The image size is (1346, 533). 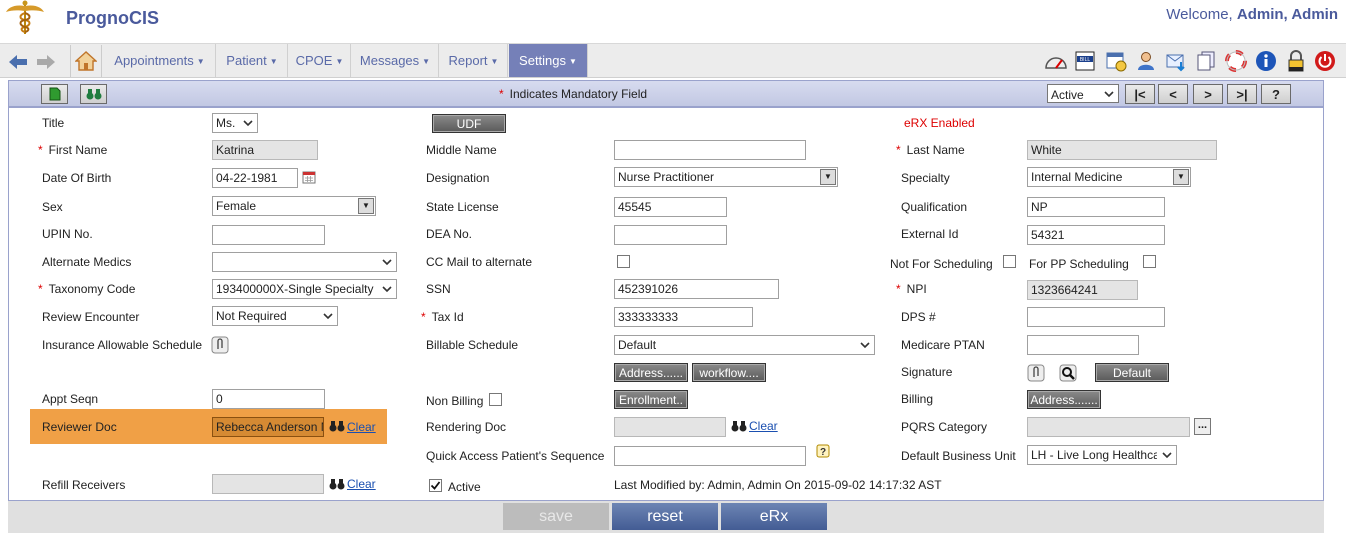 I want to click on checkmark-icon, so click(x=435, y=485).